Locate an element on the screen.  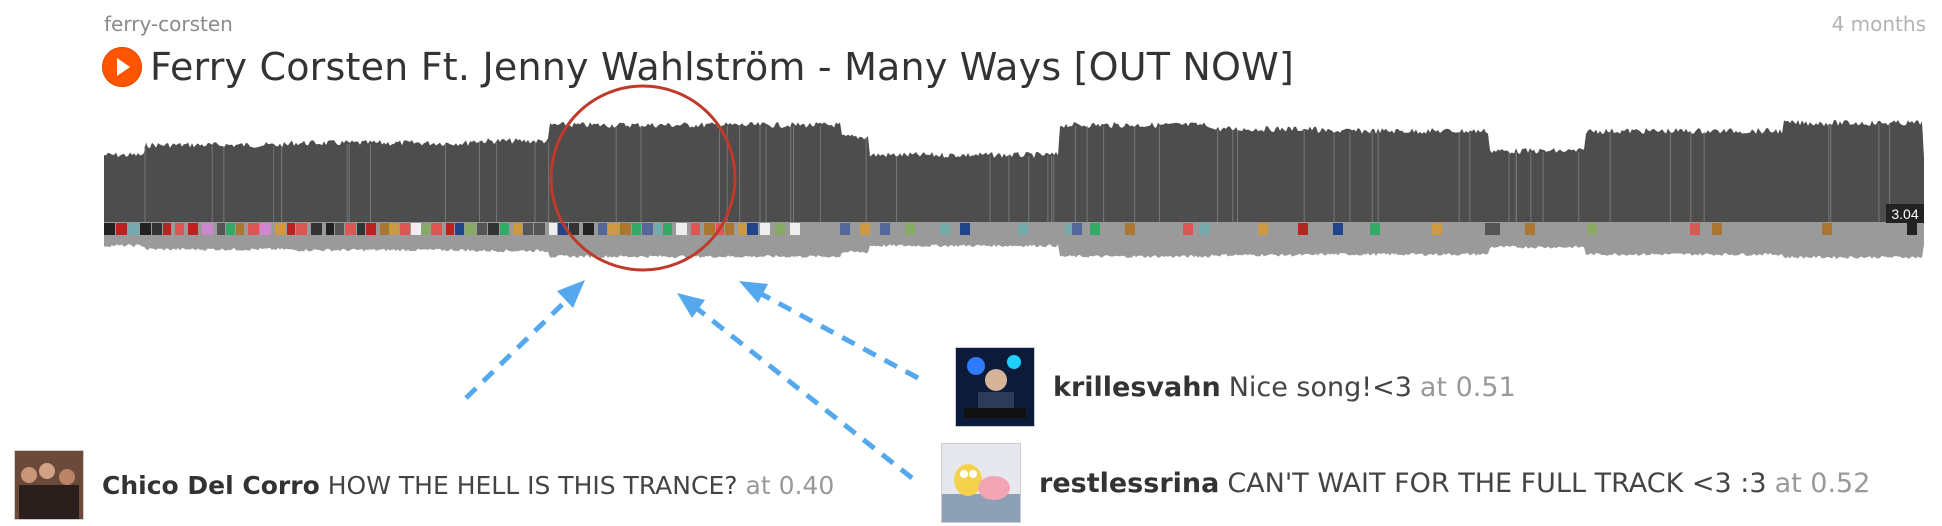
dj-stage-avatar-icon is located at coordinates (995, 387).